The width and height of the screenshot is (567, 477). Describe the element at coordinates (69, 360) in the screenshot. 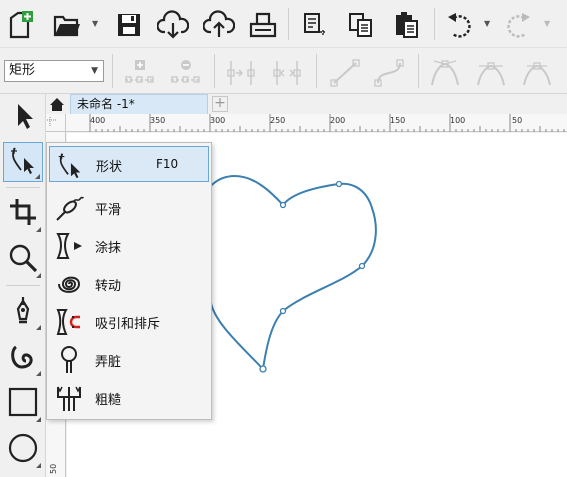

I see `smudge-tool-icon` at that location.